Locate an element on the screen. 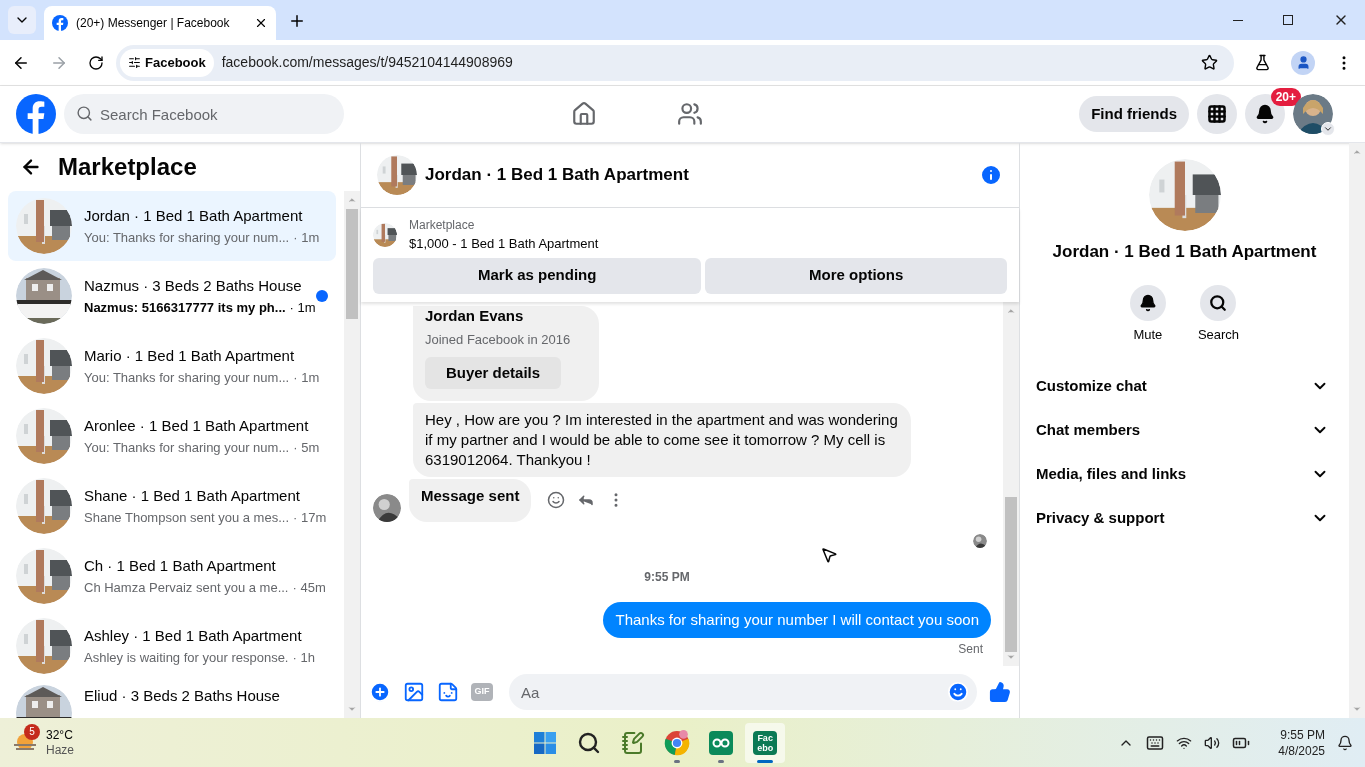 The image size is (1365, 767). mute-button is located at coordinates (1147, 302).